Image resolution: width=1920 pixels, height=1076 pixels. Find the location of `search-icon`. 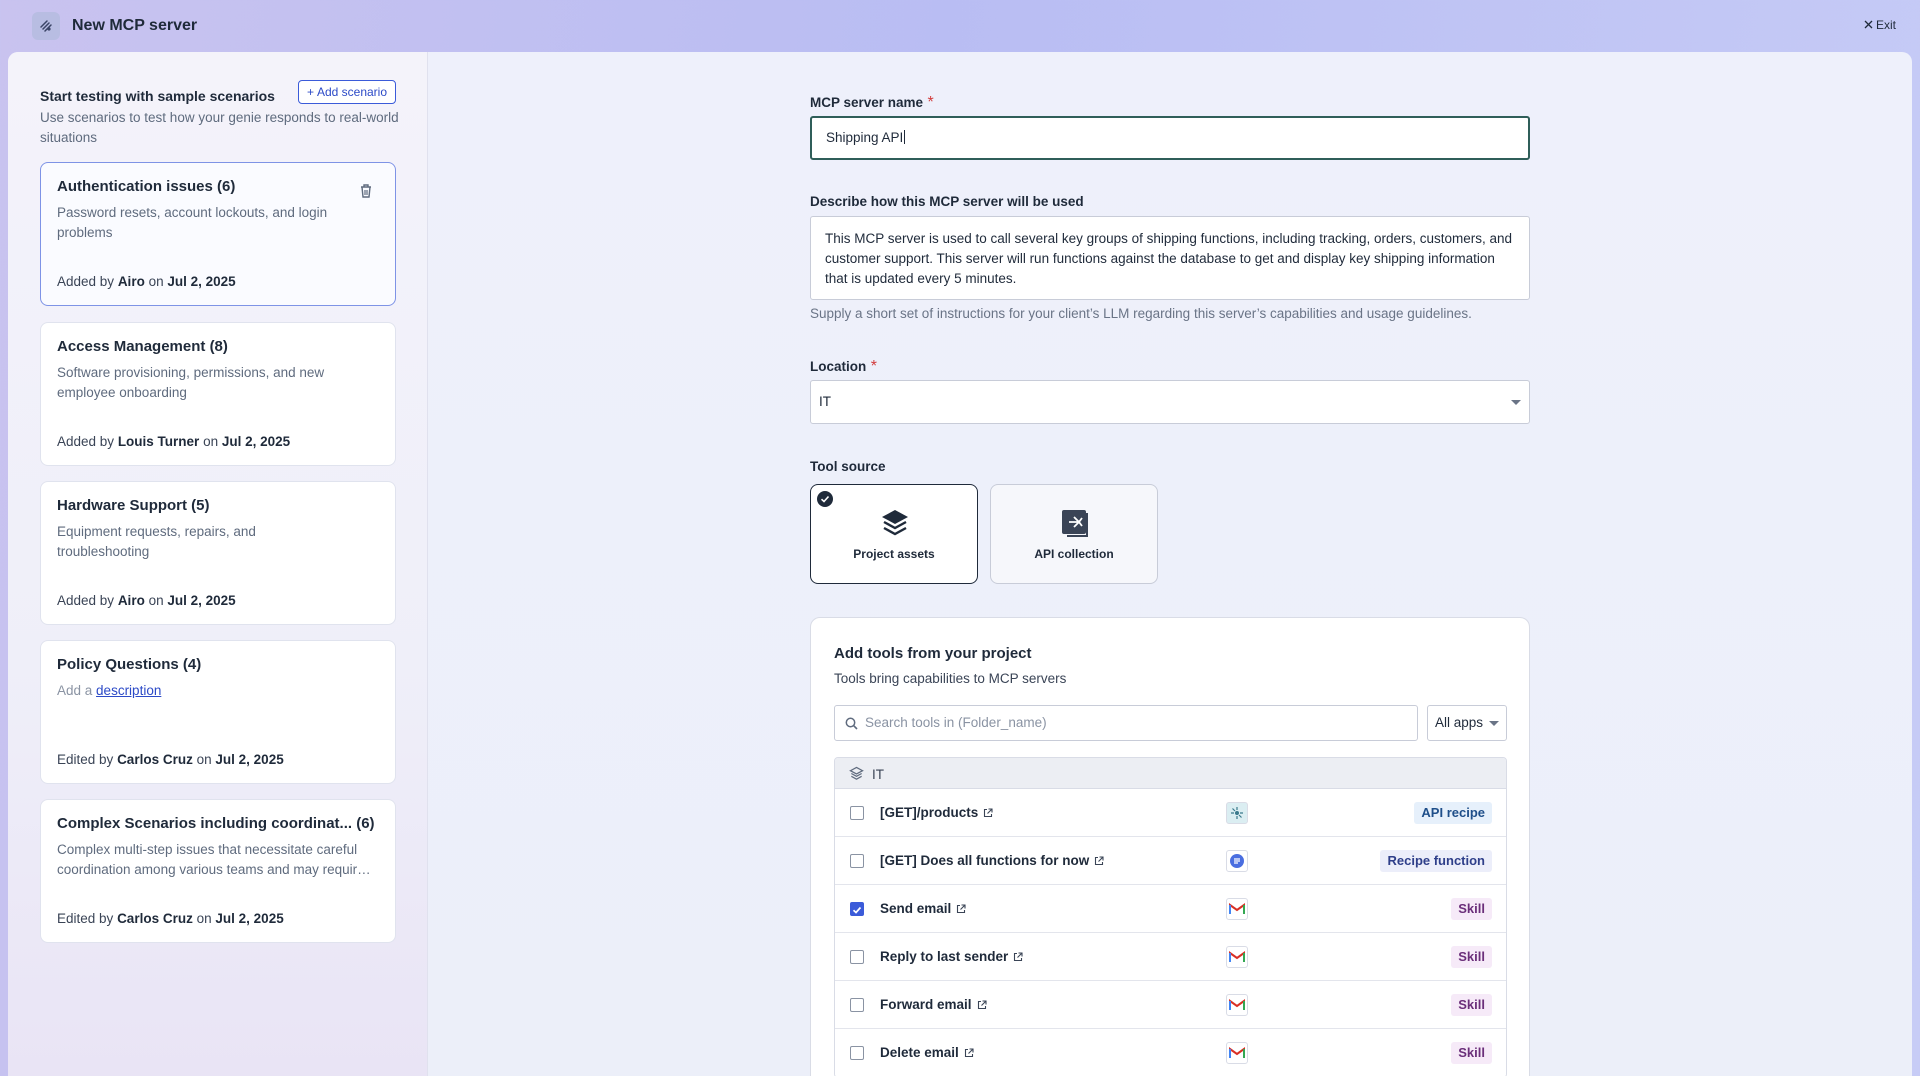

search-icon is located at coordinates (851, 723).